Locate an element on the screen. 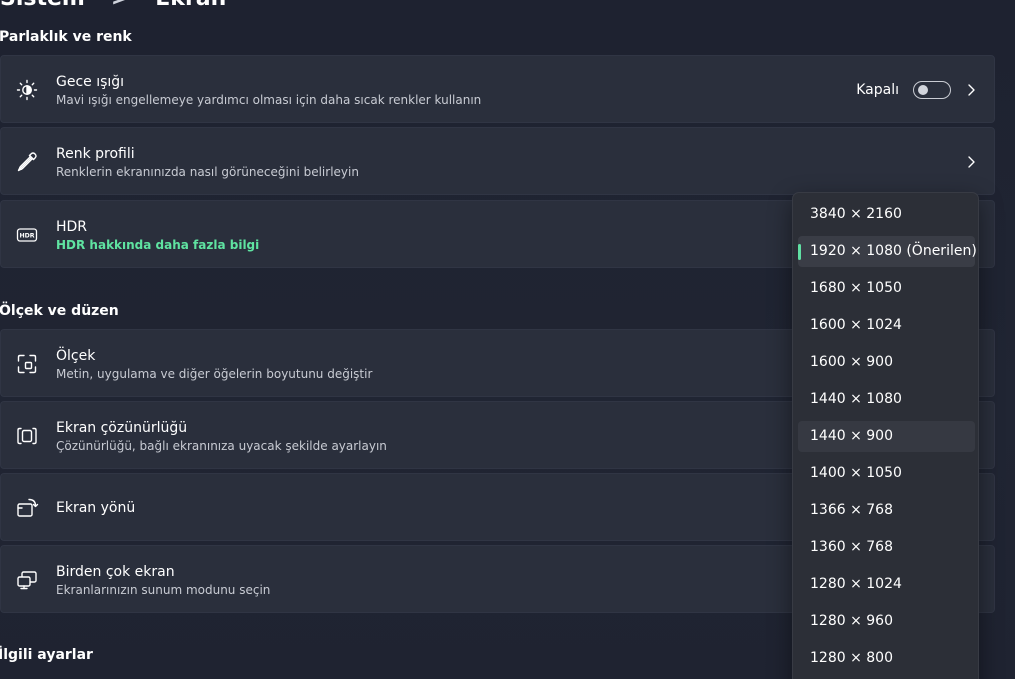  multiple-displays-subtitle: Ekranlarınızın sunum modunu seçin is located at coordinates (163, 590).